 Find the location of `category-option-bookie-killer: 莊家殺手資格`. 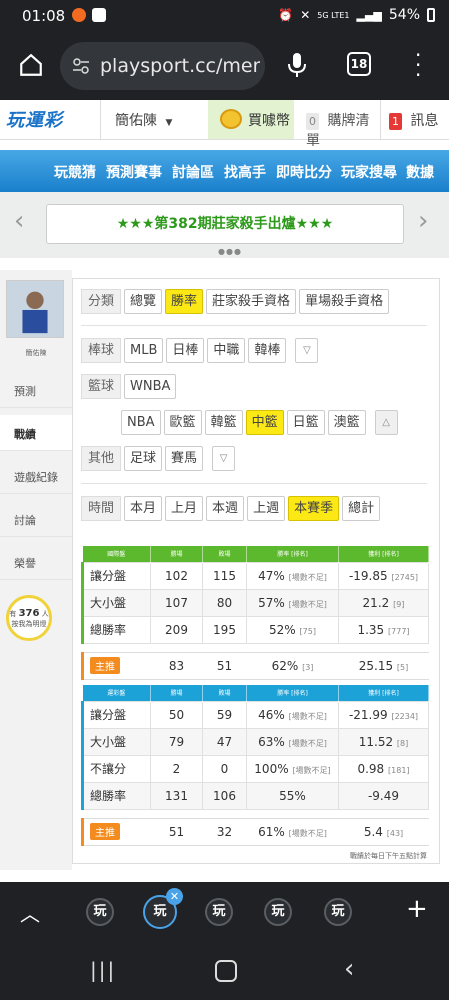

category-option-bookie-killer: 莊家殺手資格 is located at coordinates (251, 301).